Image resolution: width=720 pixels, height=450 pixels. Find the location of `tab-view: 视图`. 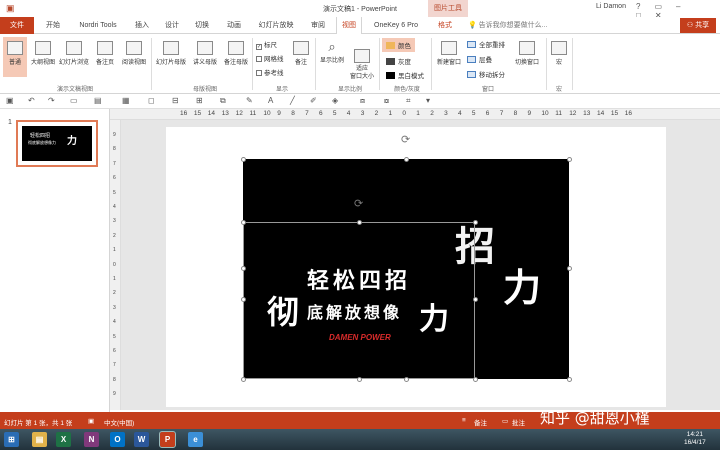

tab-view: 视图 is located at coordinates (349, 25).